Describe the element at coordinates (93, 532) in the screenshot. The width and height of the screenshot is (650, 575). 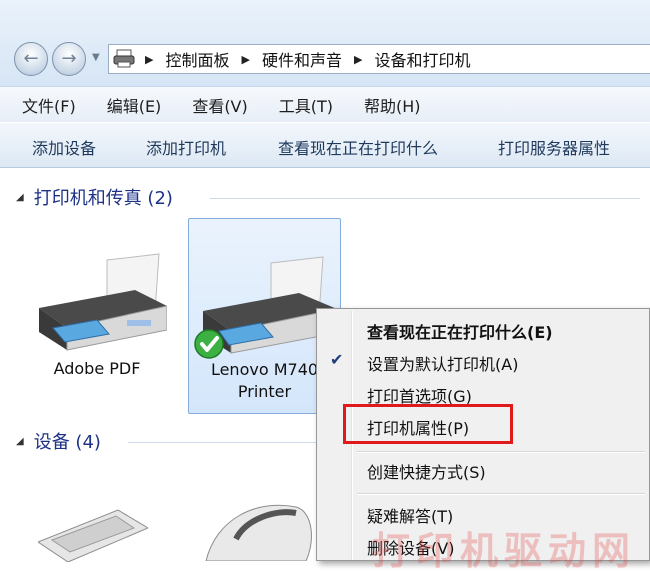
I see `keyboard-icon` at that location.